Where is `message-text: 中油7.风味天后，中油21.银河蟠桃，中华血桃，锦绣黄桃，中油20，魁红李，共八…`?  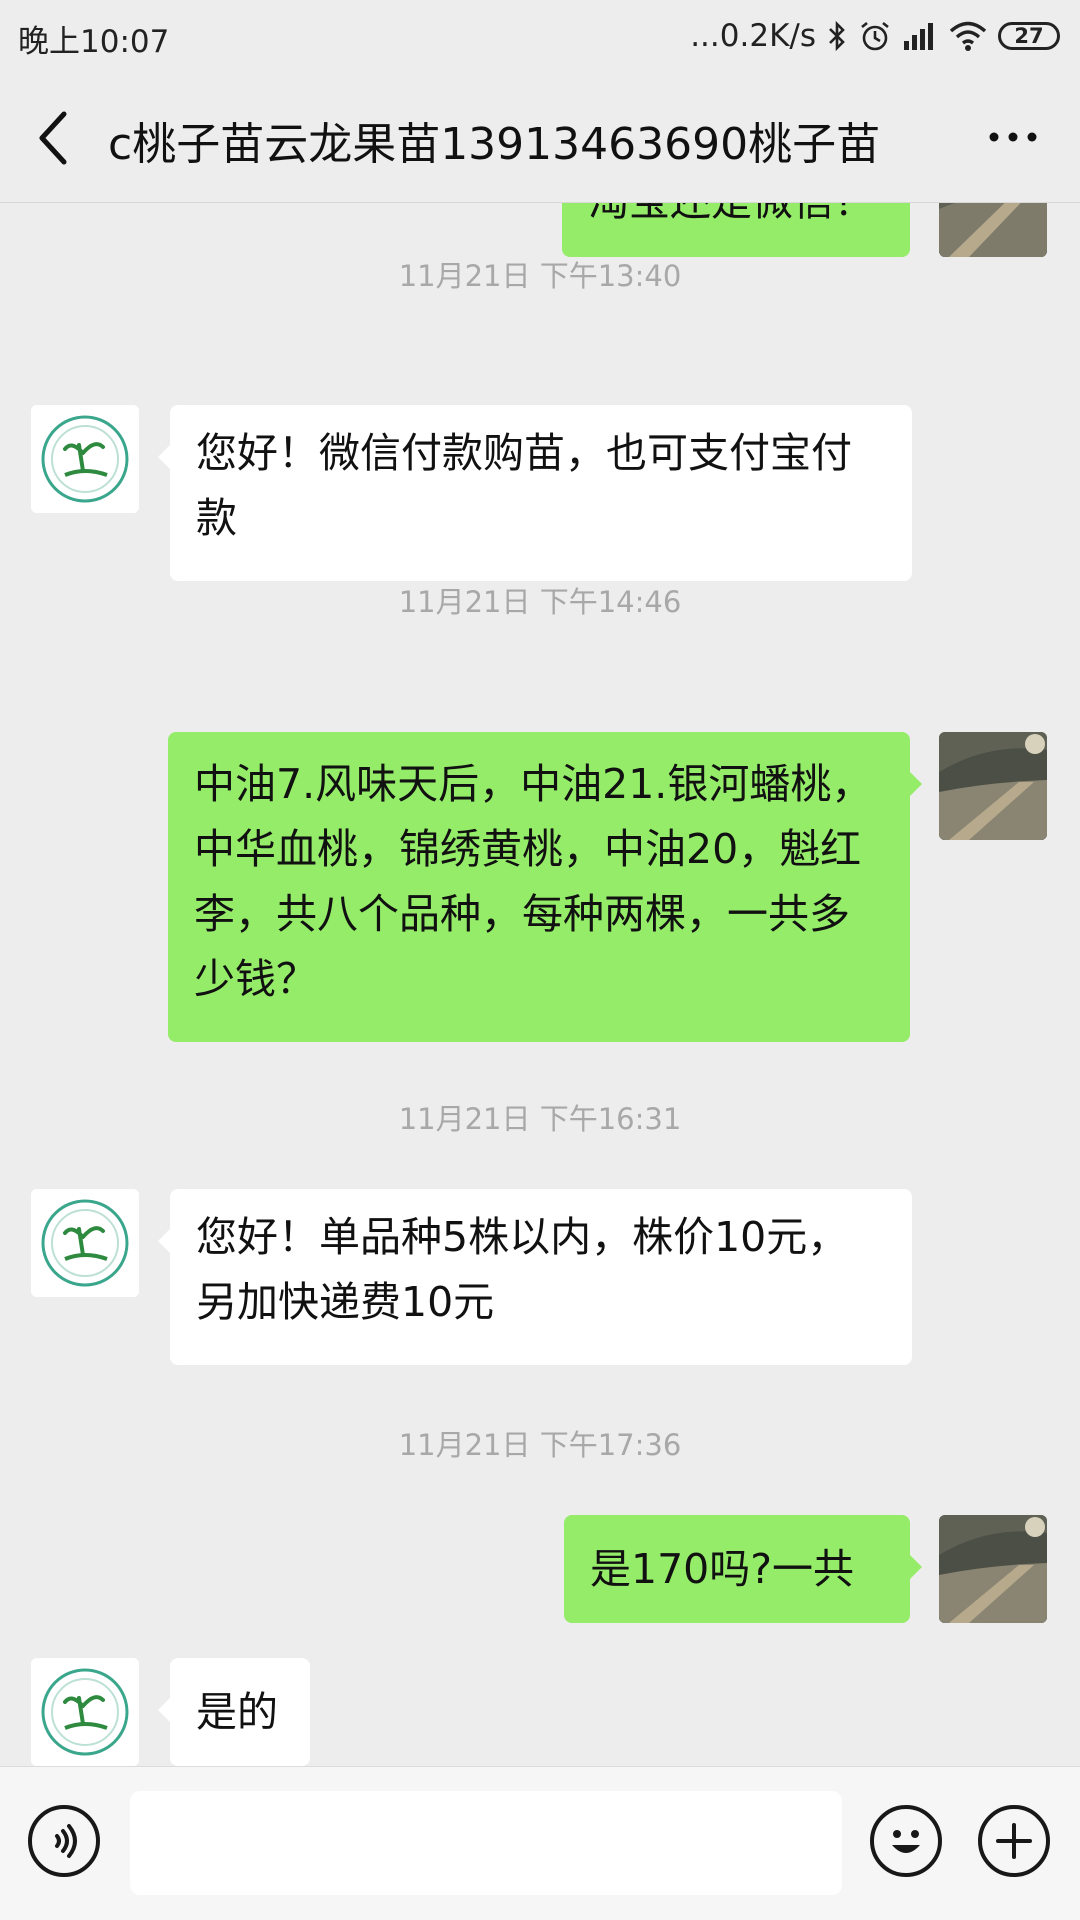
message-text: 中油7.风味天后，中油21.银河蟠桃，中华血桃，锦绣黄桃，中油20，魁红李，共八… is located at coordinates (533, 881).